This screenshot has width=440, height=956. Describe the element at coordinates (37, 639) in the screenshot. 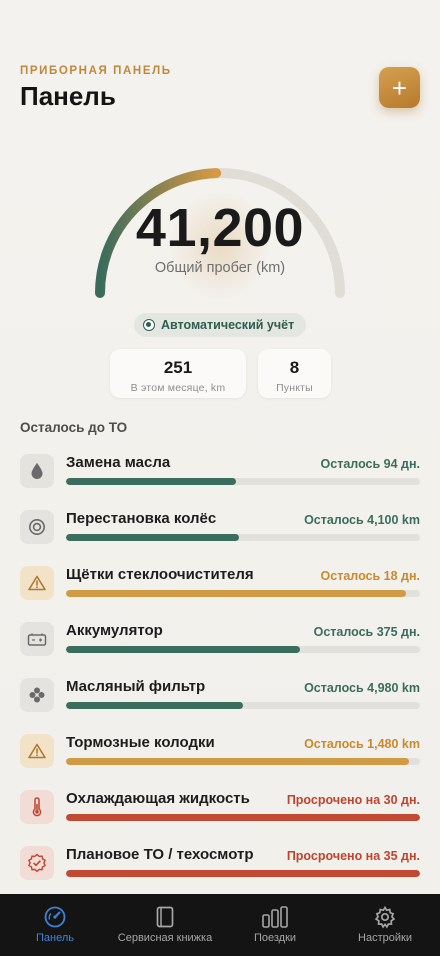

I see `battery-icon` at that location.